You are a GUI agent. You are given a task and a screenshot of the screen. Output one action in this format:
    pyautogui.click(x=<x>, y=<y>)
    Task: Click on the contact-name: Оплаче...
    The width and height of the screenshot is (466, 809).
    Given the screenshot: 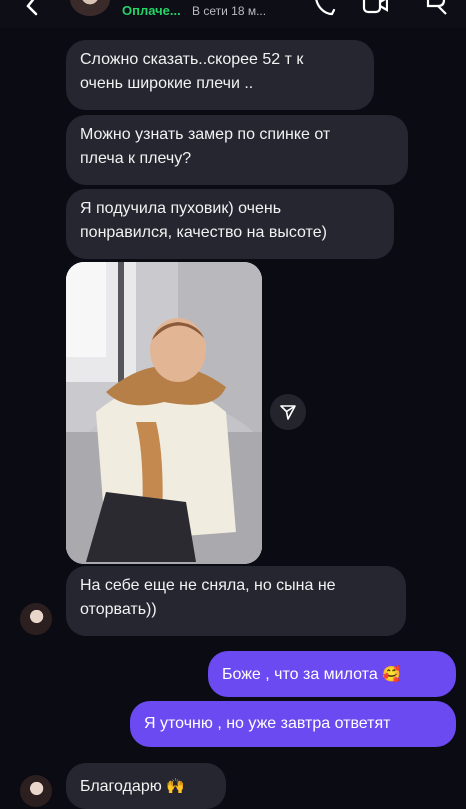 What is the action you would take?
    pyautogui.click(x=151, y=10)
    